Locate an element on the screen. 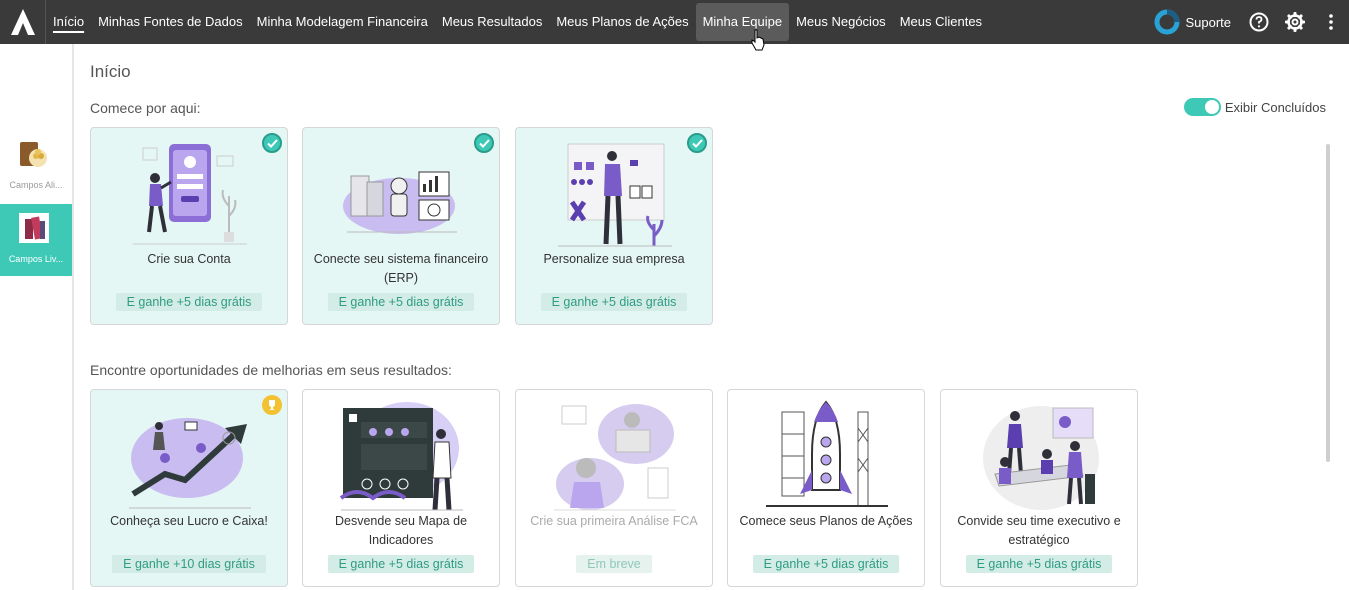 The image size is (1349, 590). card-fca-analysis: Crie sua primeira Análise FCA Em breve is located at coordinates (614, 488).